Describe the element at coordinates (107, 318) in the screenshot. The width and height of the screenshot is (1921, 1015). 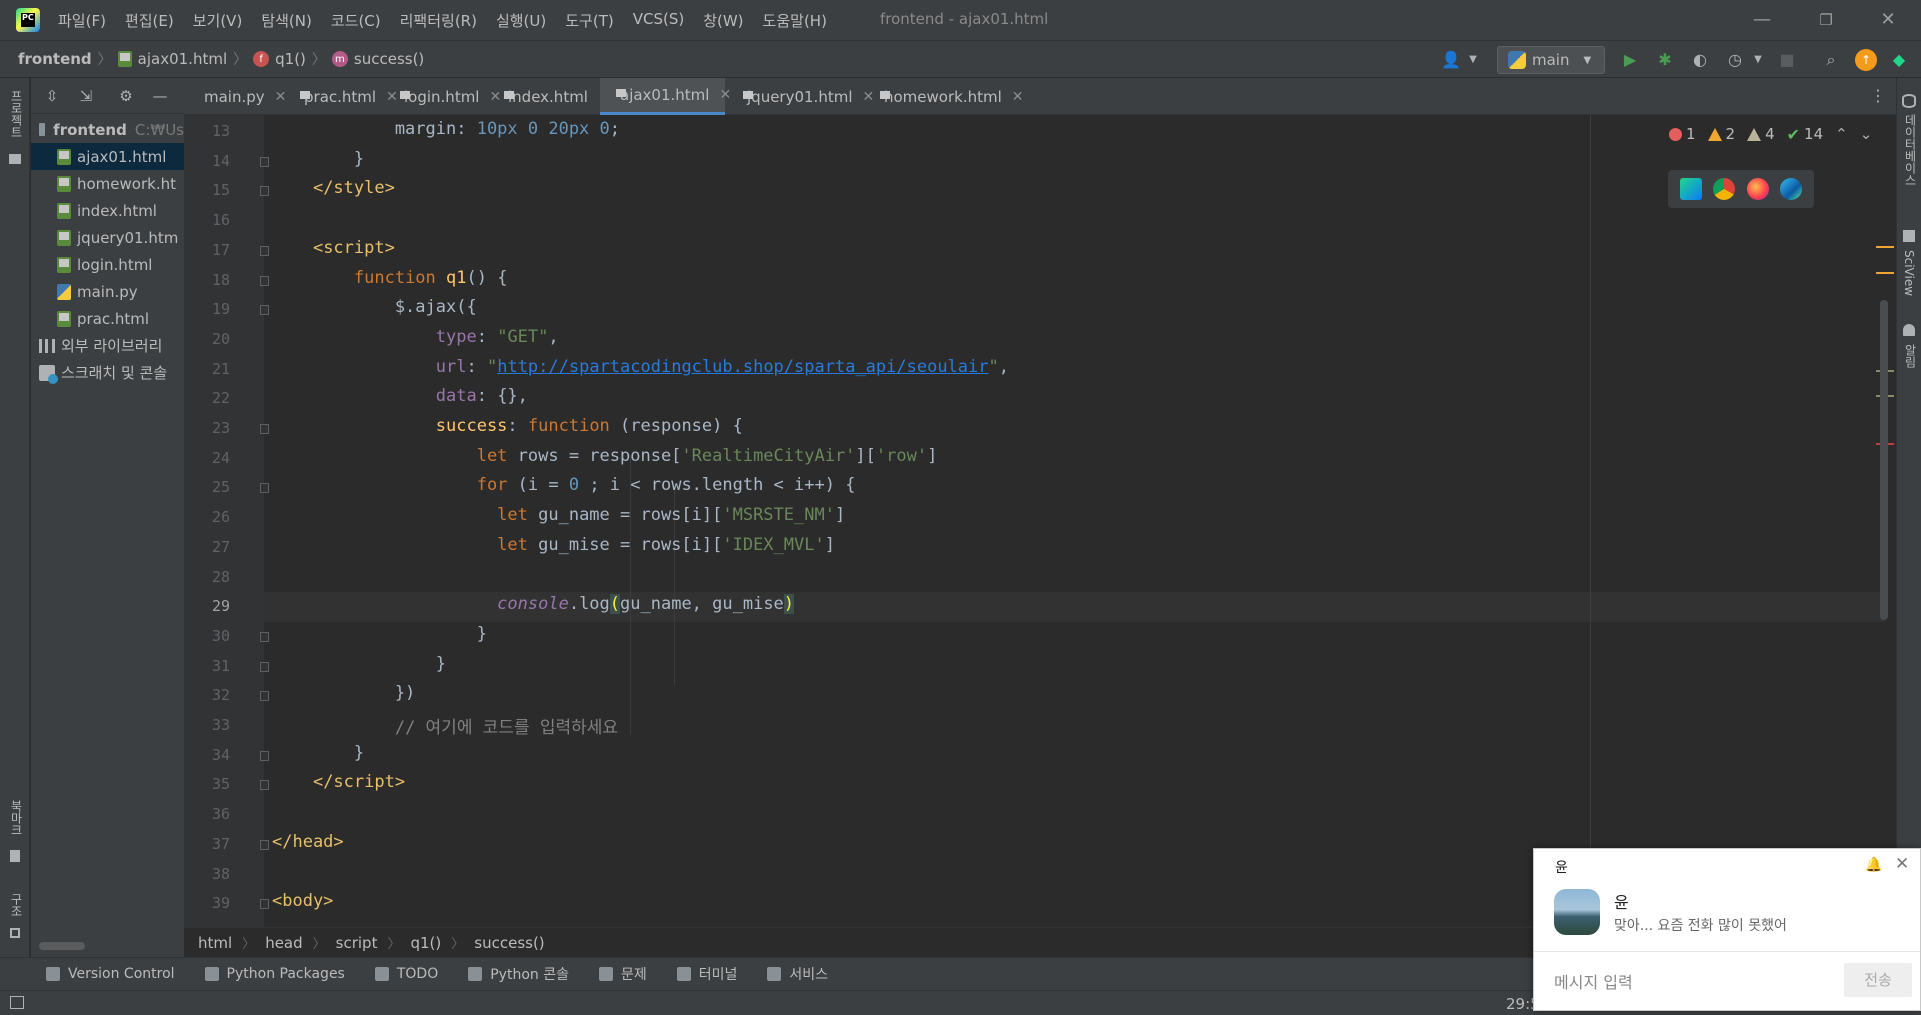
I see `tree-item-file: prac.html` at that location.